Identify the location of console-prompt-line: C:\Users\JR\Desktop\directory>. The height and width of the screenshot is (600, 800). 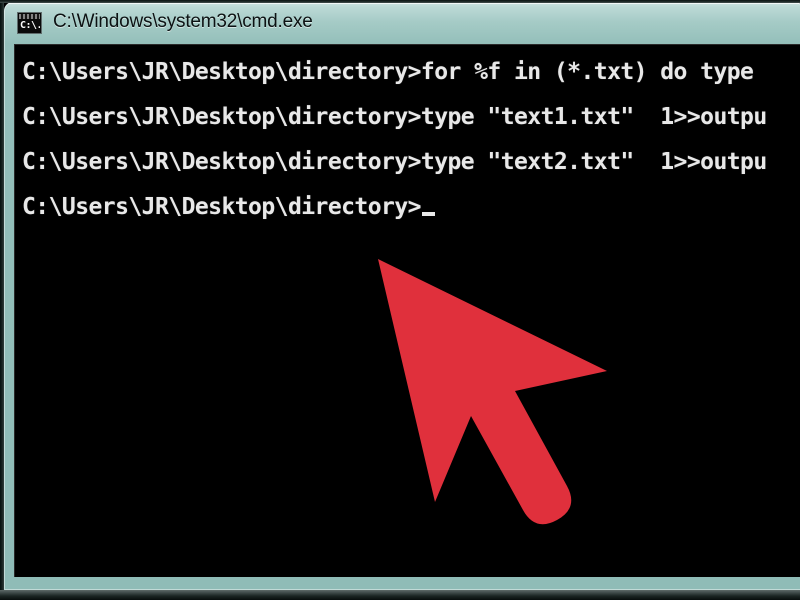
(411, 207).